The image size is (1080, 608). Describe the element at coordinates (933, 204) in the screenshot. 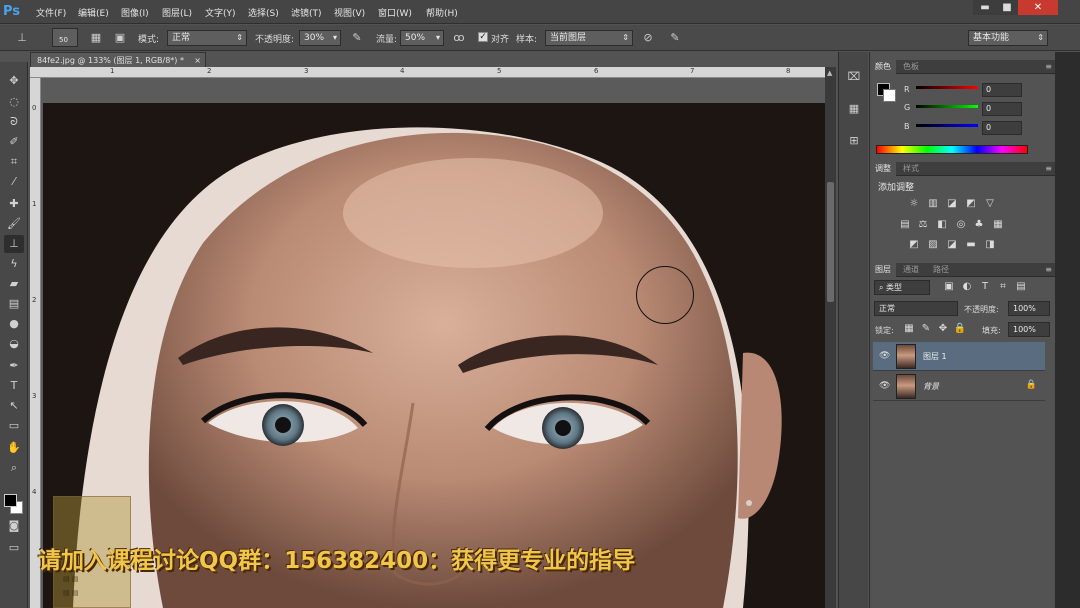

I see `levels-icon: ▥` at that location.